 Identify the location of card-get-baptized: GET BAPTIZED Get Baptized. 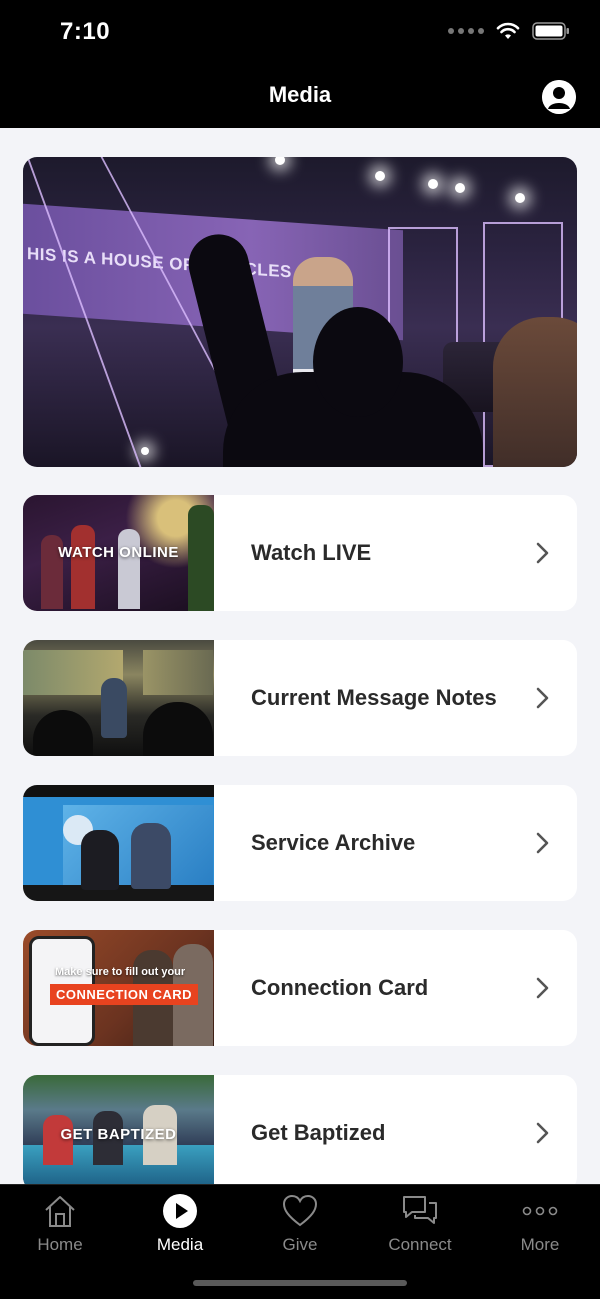
(300, 1129).